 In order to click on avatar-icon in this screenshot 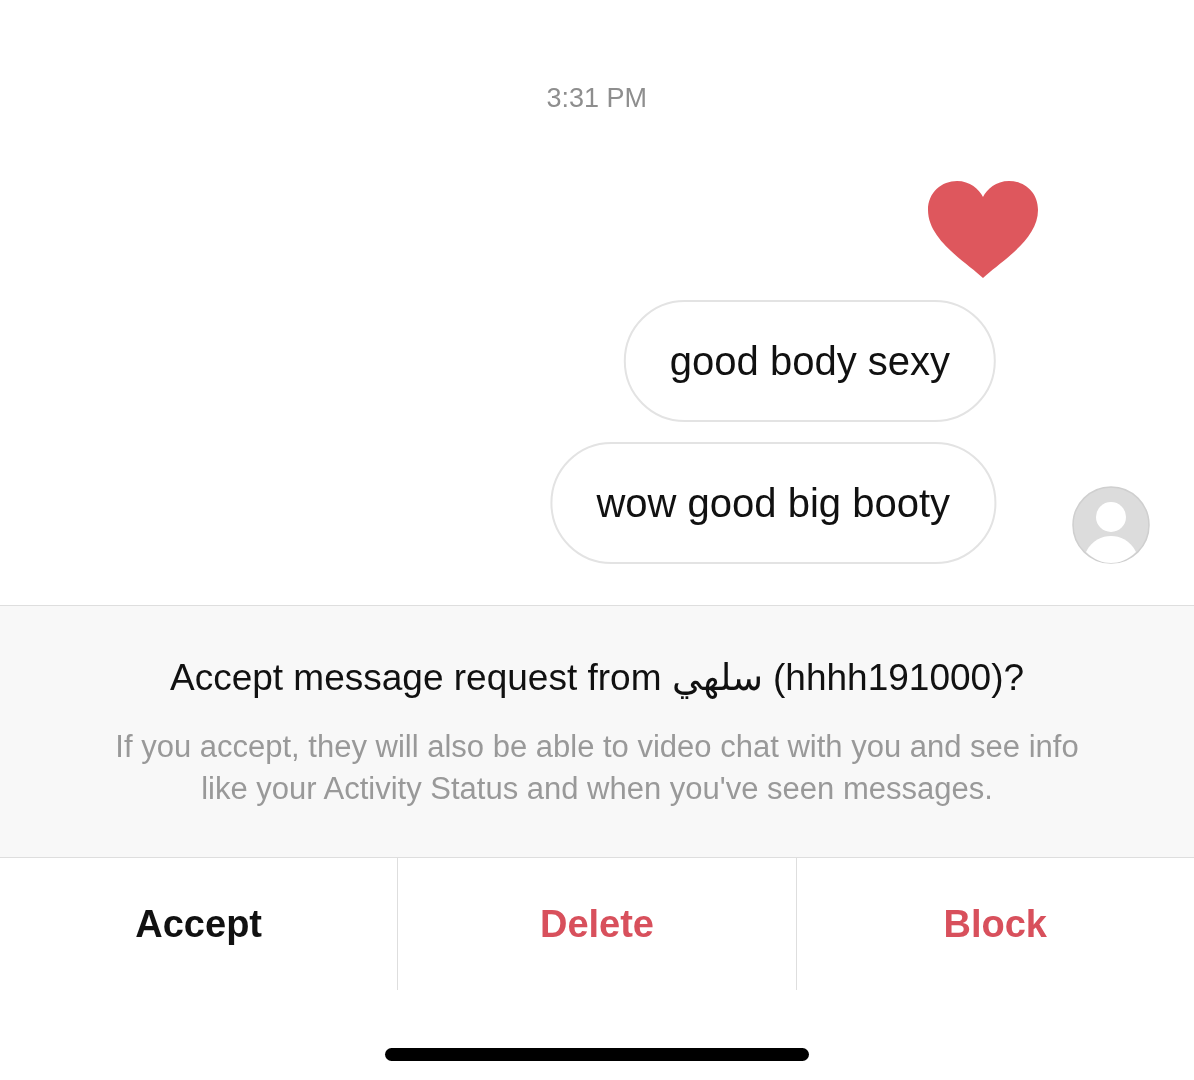, I will do `click(1111, 525)`.